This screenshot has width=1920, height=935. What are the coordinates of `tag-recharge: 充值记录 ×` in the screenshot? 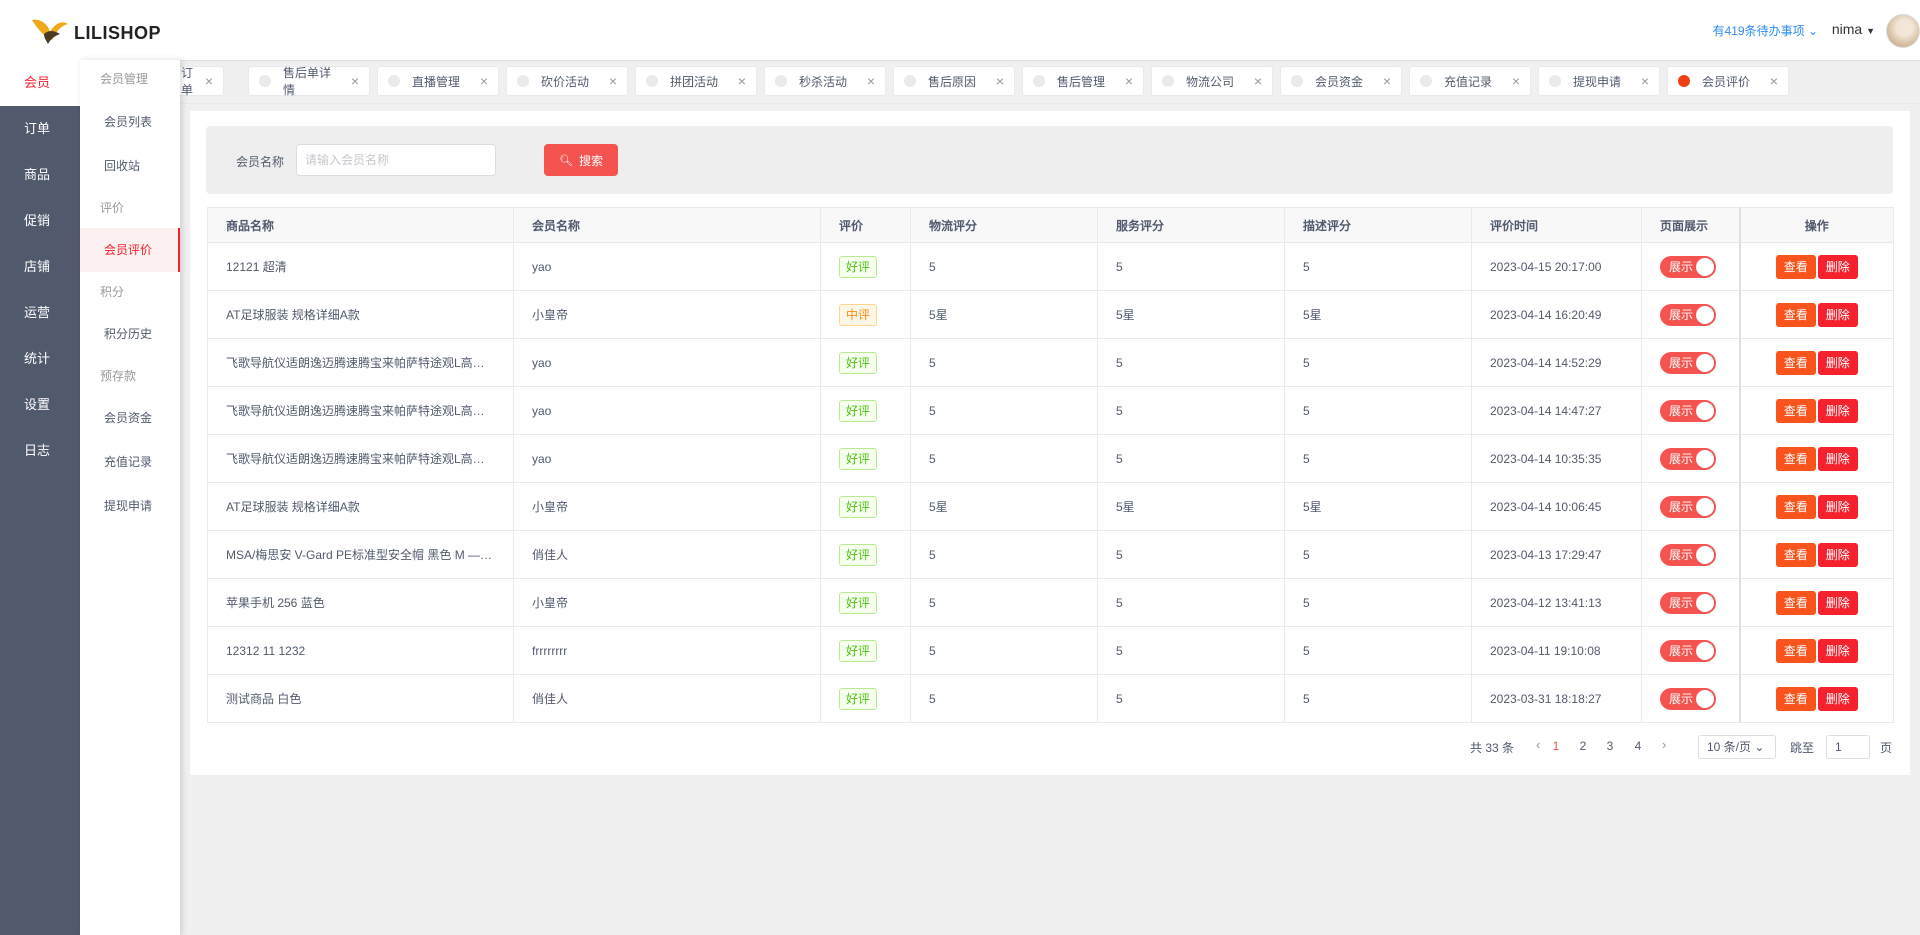 It's located at (1470, 81).